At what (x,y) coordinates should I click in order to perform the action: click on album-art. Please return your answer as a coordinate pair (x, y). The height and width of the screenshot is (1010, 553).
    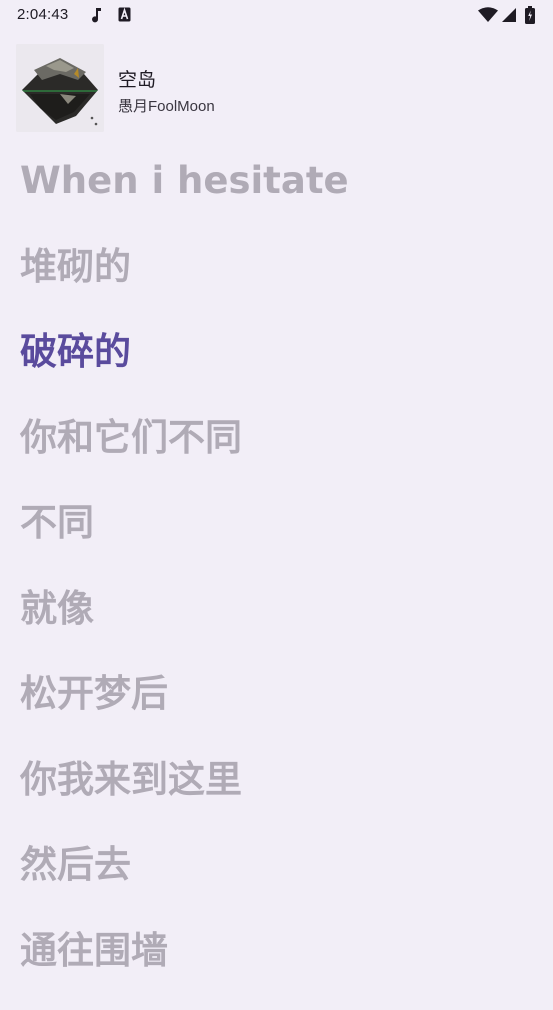
    Looking at the image, I should click on (60, 88).